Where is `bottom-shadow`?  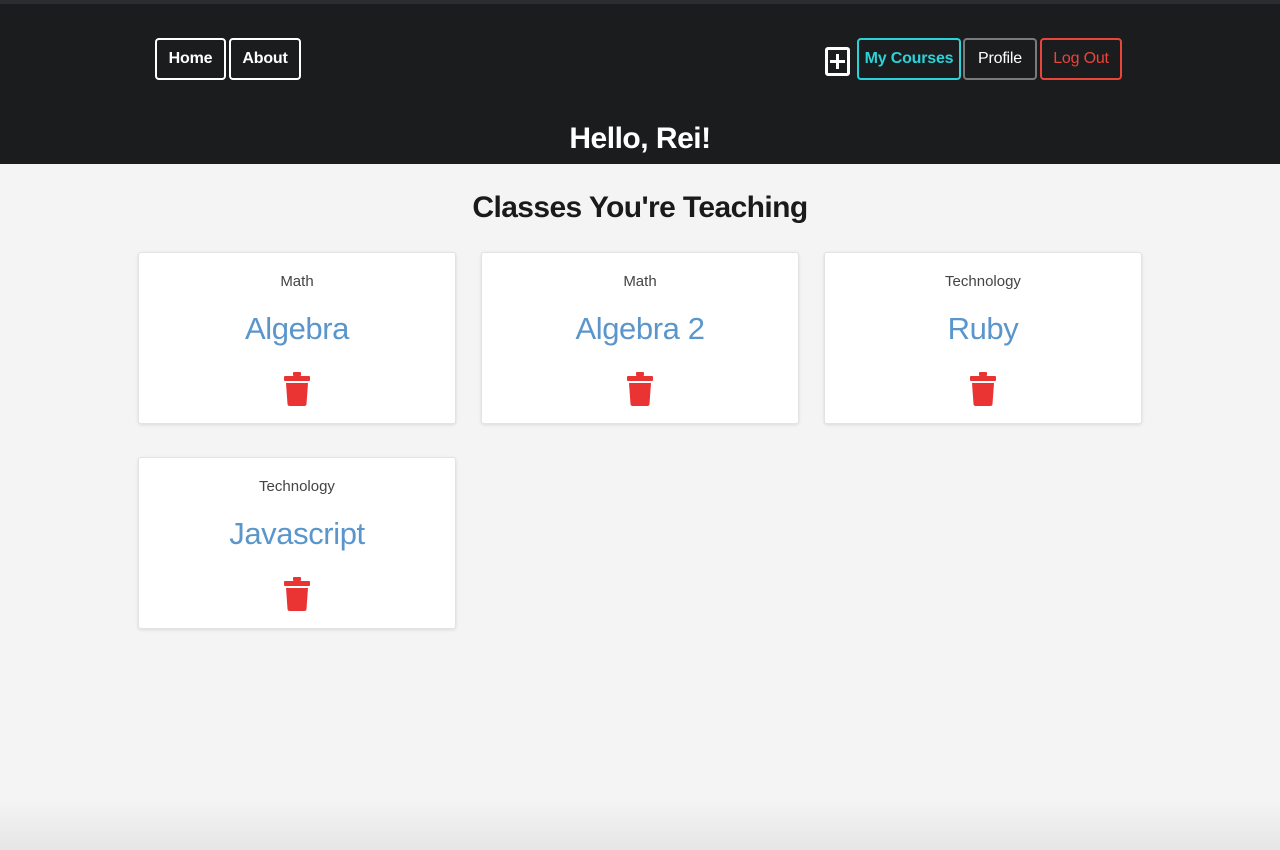 bottom-shadow is located at coordinates (640, 825).